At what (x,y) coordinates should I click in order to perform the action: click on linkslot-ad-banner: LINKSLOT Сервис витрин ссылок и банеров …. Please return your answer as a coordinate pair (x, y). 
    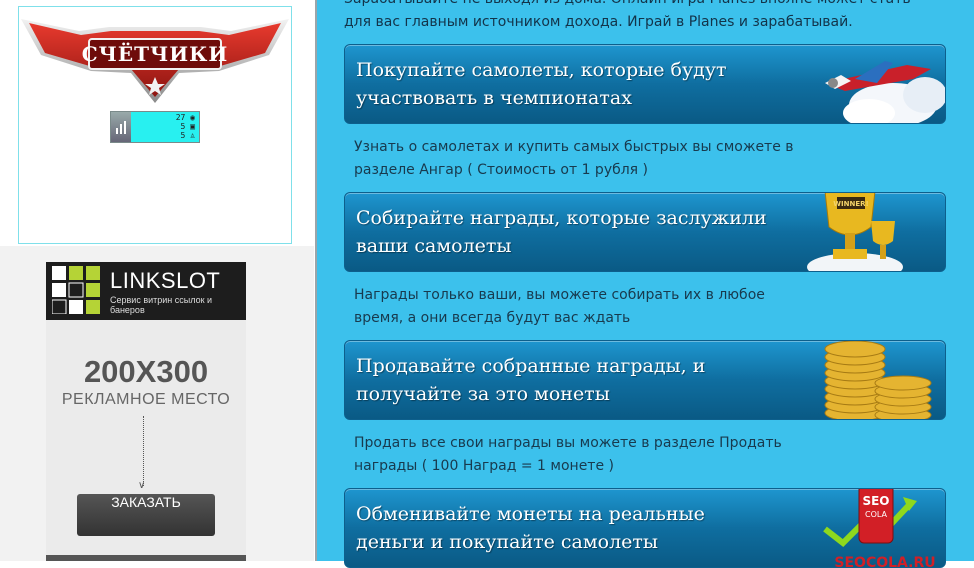
    Looking at the image, I should click on (146, 411).